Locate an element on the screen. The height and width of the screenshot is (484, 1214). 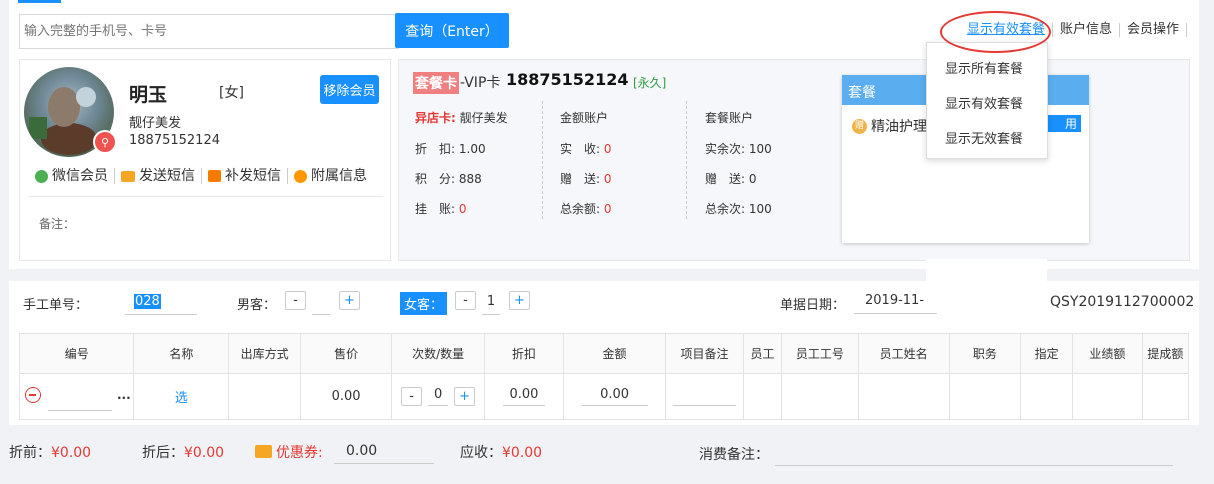
wechat-member-action: 微信会员 is located at coordinates (75, 176).